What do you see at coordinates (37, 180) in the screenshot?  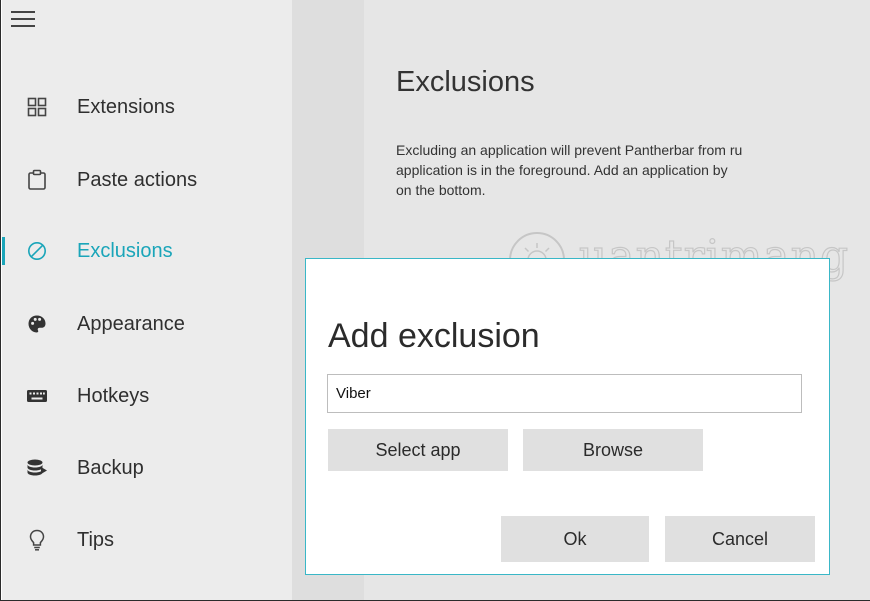 I see `clipboard-icon` at bounding box center [37, 180].